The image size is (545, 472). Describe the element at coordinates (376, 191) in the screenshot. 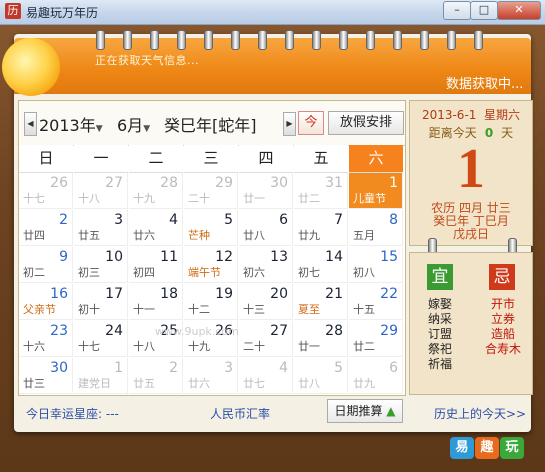

I see `day-cell: 1 儿童节` at that location.